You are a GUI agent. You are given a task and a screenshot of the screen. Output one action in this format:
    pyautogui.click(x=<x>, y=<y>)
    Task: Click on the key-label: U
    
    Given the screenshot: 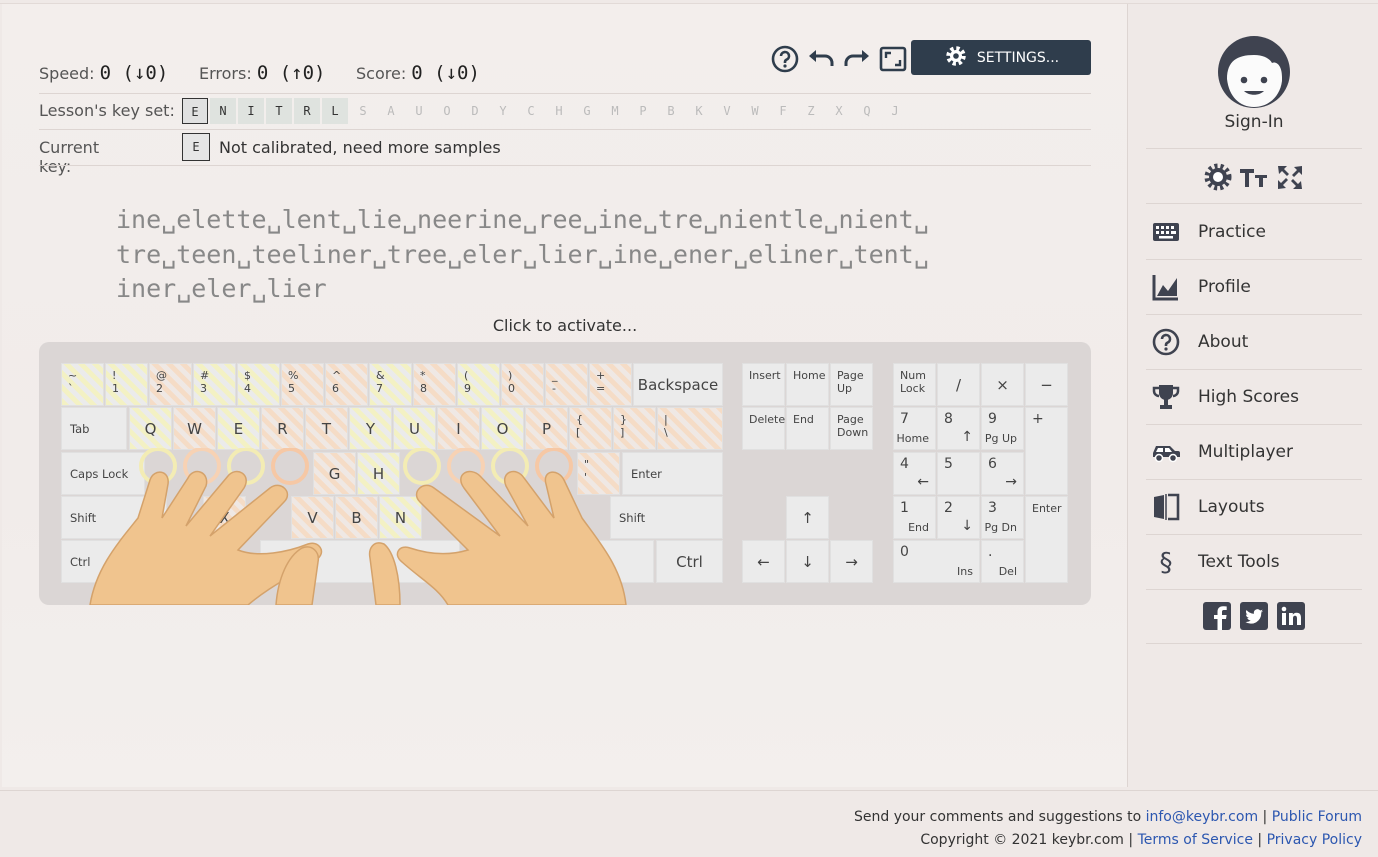 What is the action you would take?
    pyautogui.click(x=414, y=428)
    